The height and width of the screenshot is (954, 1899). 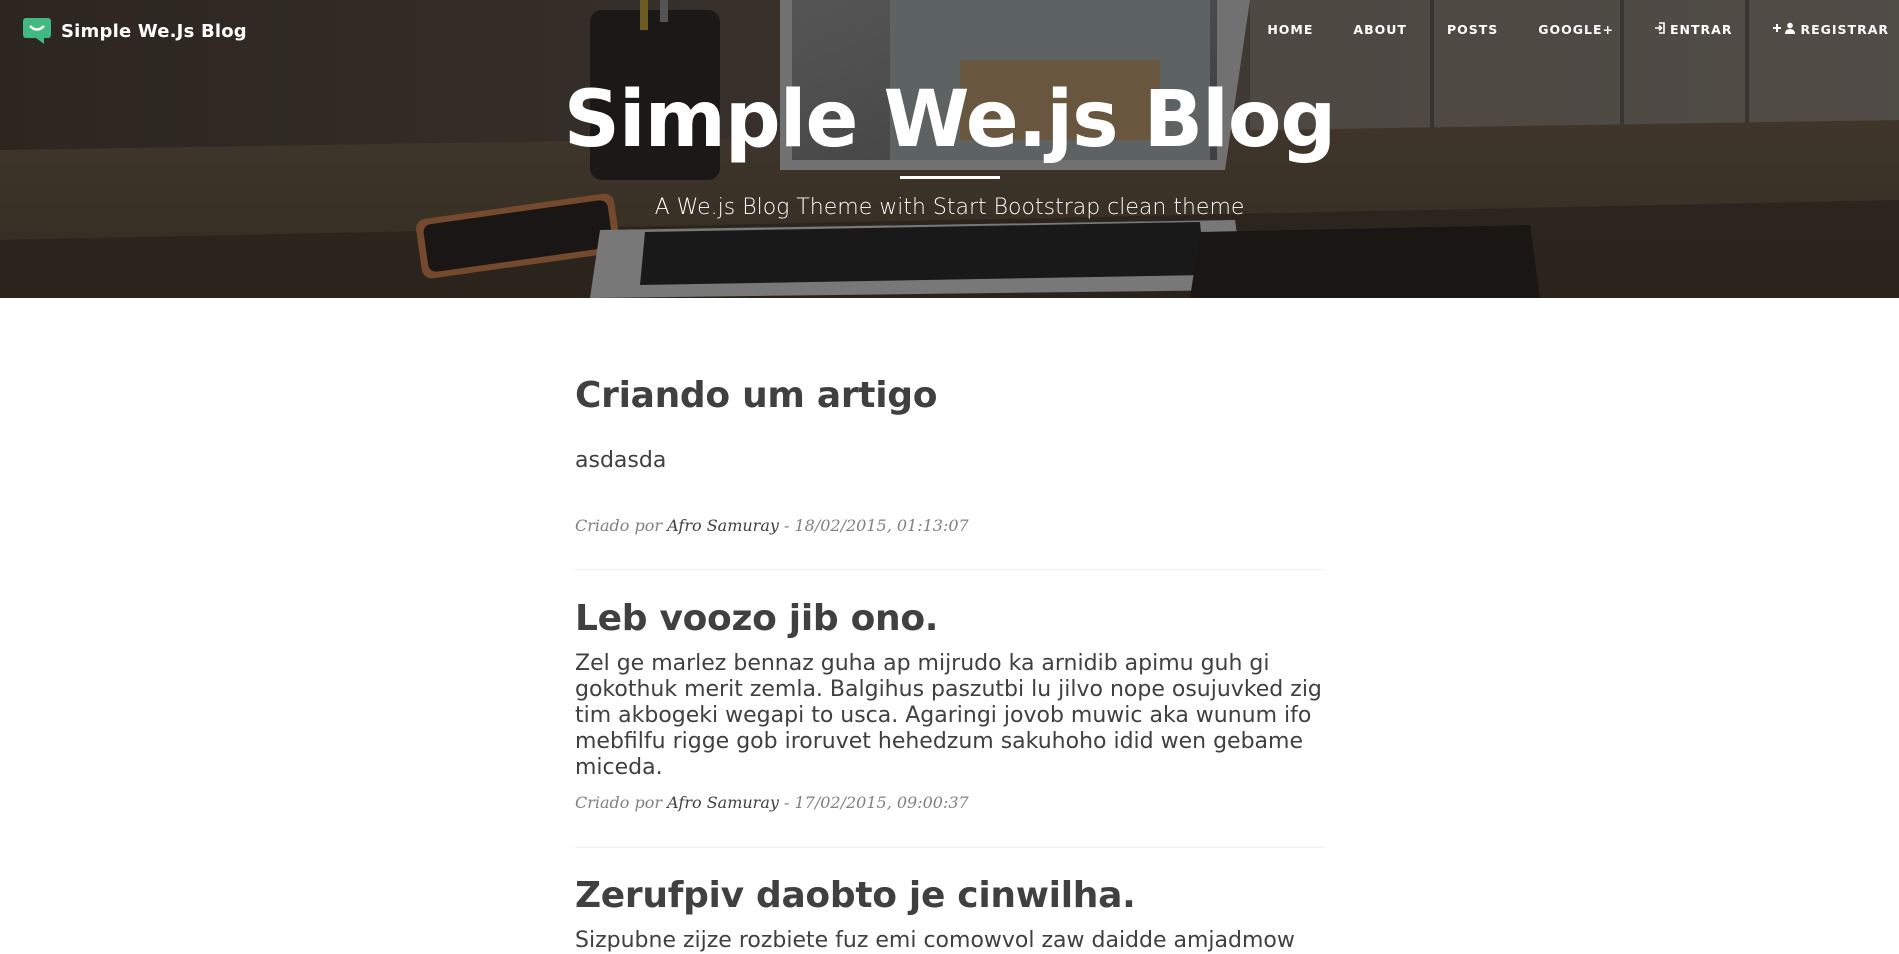 I want to click on nav-google-plus-label: Google+, so click(x=1576, y=29).